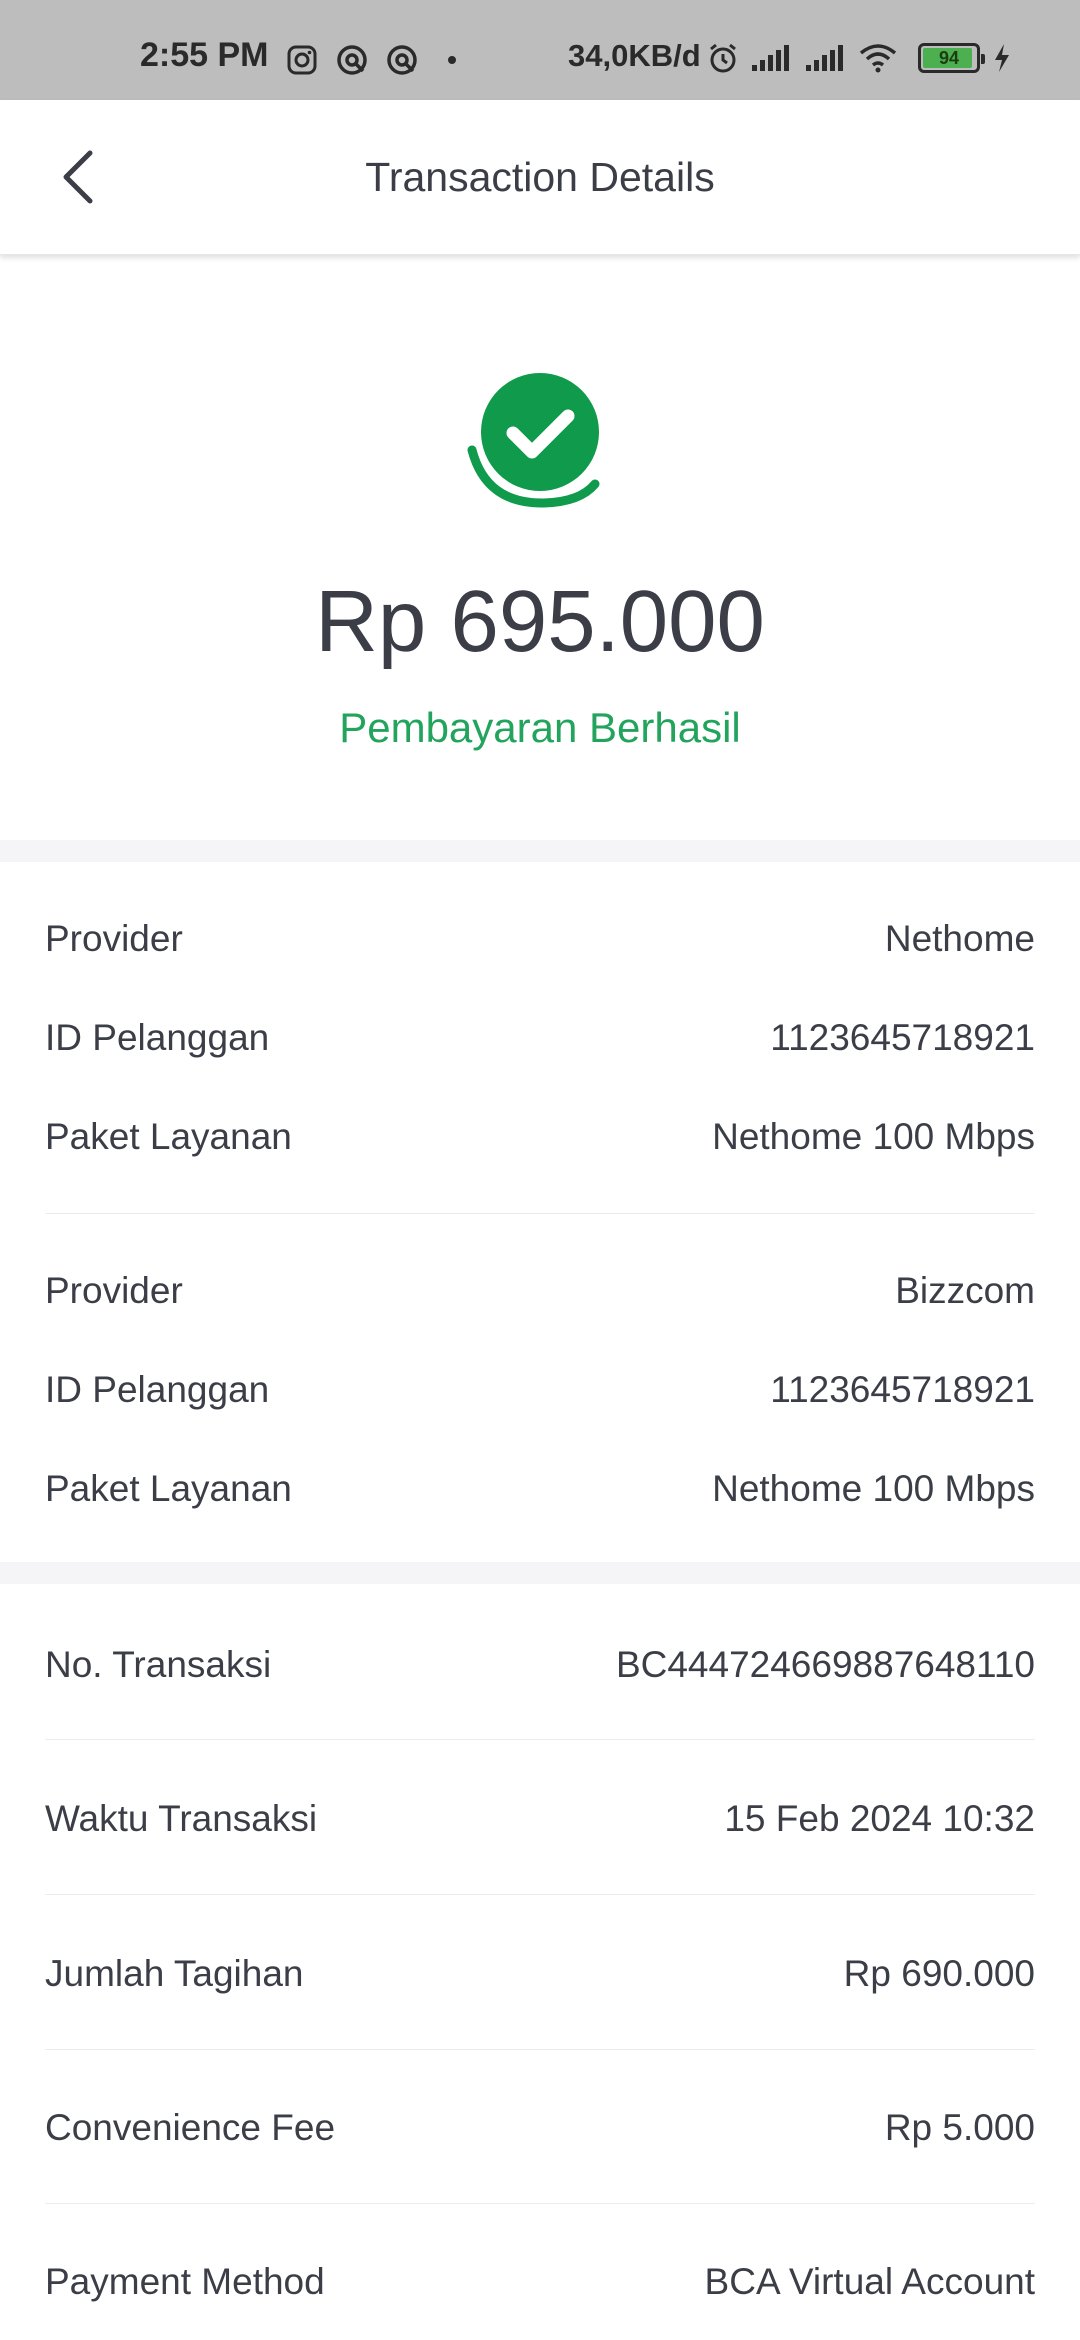 This screenshot has height=2340, width=1080. I want to click on status-time: 2:55 PM, so click(204, 55).